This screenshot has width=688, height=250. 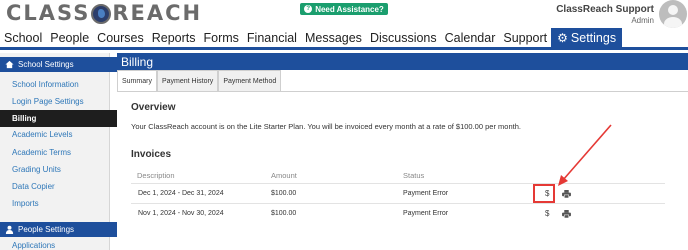 I want to click on logo-text-right: REACH, so click(x=157, y=13).